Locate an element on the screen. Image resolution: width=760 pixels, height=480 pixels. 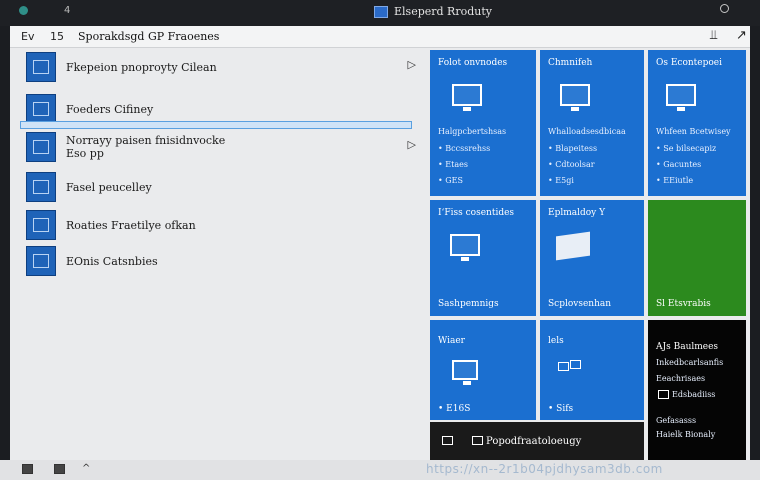
list-item: EOnis Catsnbies is located at coordinates (221, 261).